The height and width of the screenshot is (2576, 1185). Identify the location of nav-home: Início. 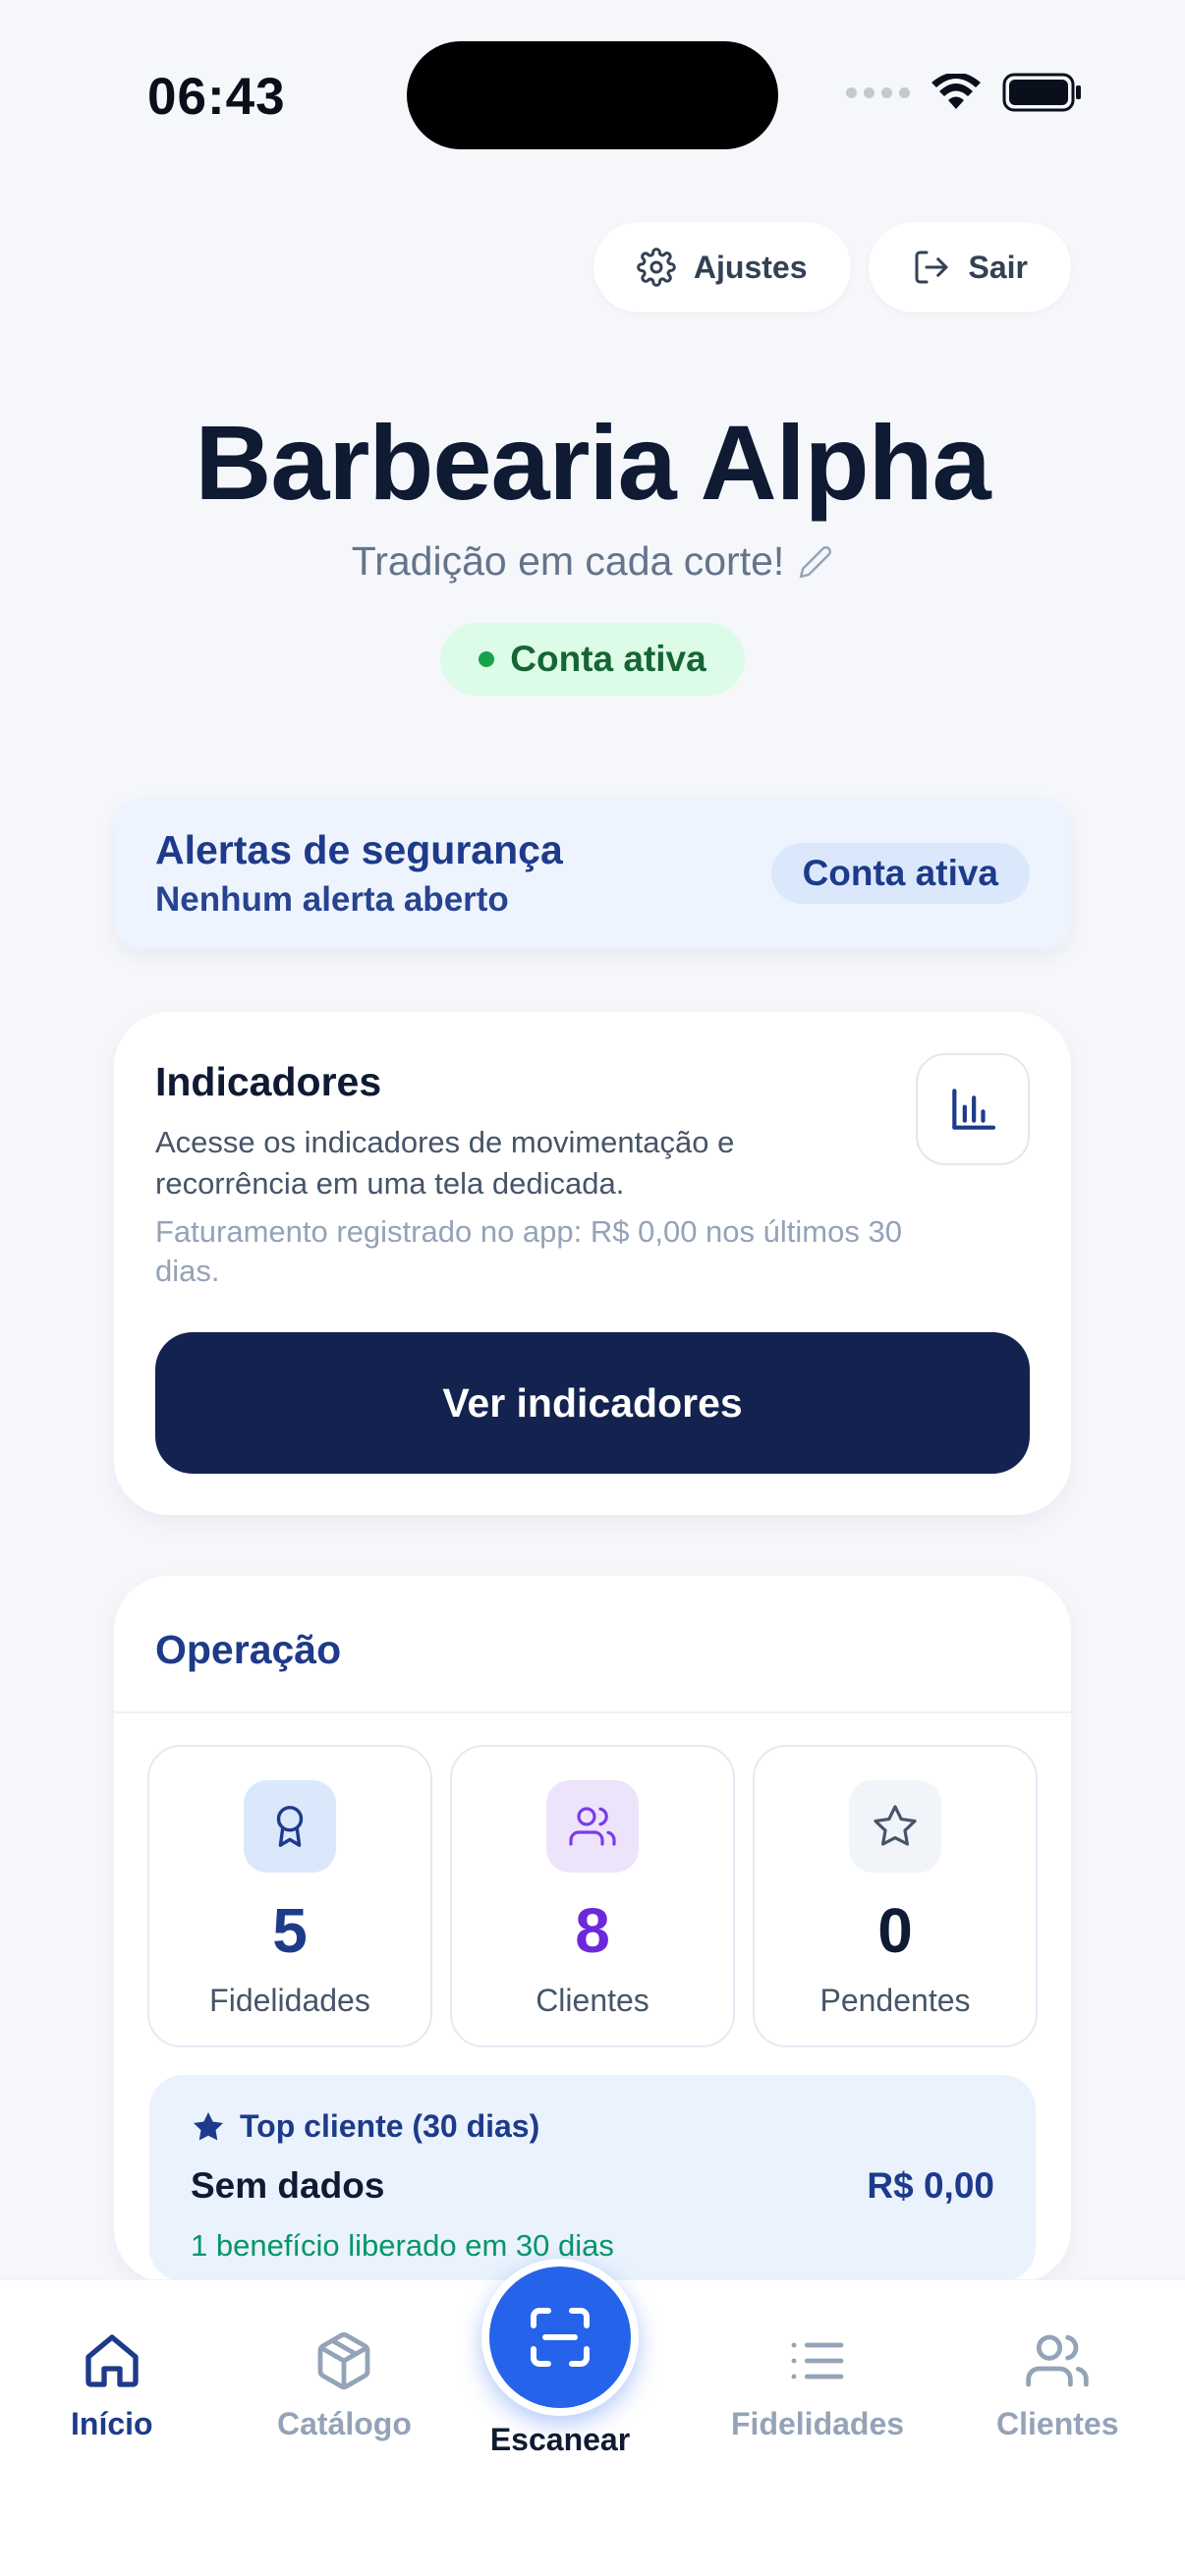
(112, 2385).